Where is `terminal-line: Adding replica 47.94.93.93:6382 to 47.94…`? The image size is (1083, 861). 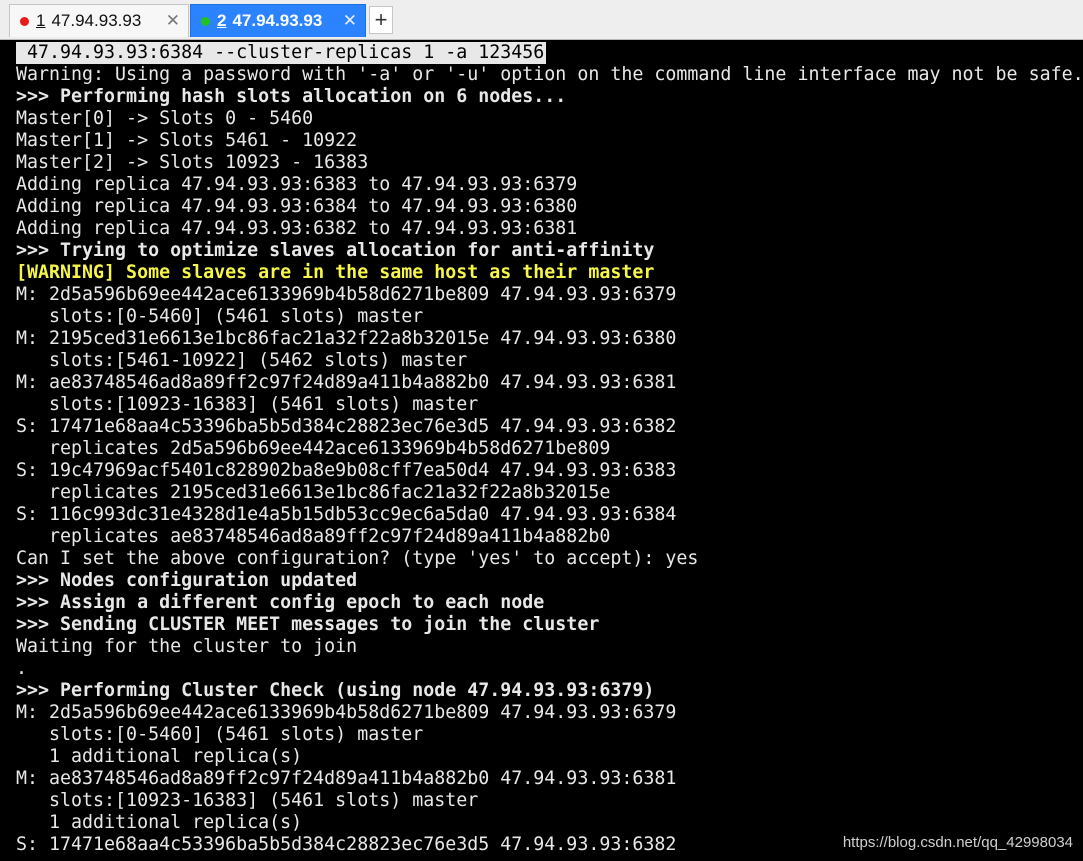
terminal-line: Adding replica 47.94.93.93:6382 to 47.94… is located at coordinates (297, 228).